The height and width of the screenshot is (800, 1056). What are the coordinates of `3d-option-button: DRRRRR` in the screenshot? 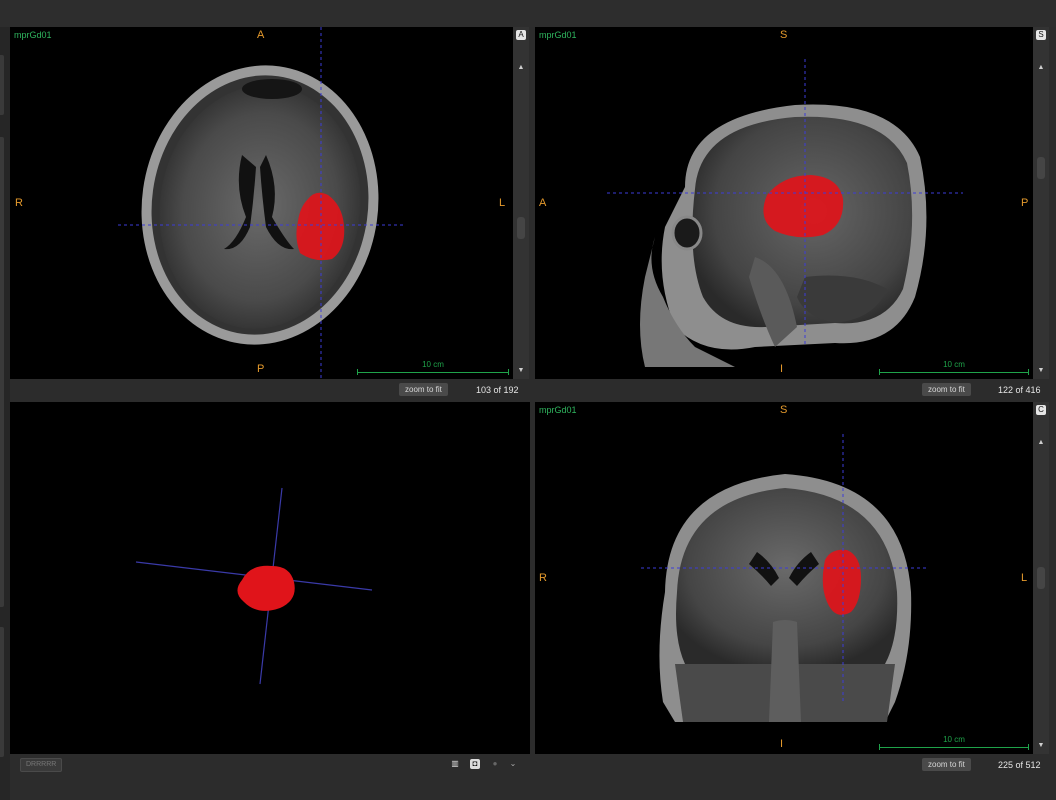 It's located at (41, 765).